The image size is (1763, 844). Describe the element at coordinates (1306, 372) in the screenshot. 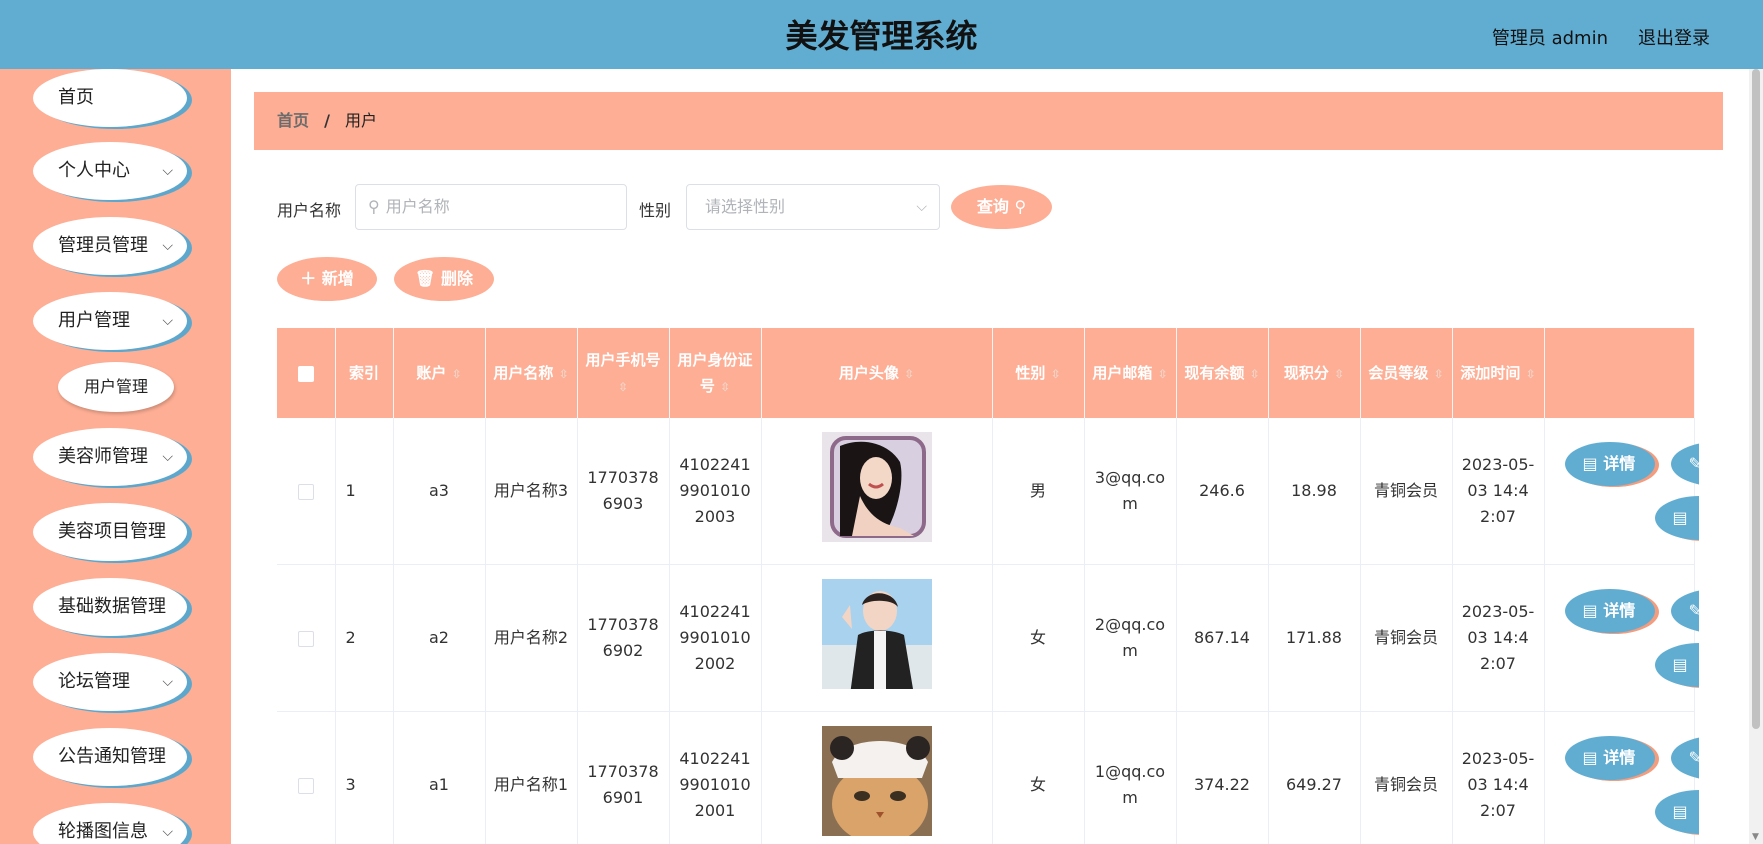

I see `col-header-label: 现积分` at that location.